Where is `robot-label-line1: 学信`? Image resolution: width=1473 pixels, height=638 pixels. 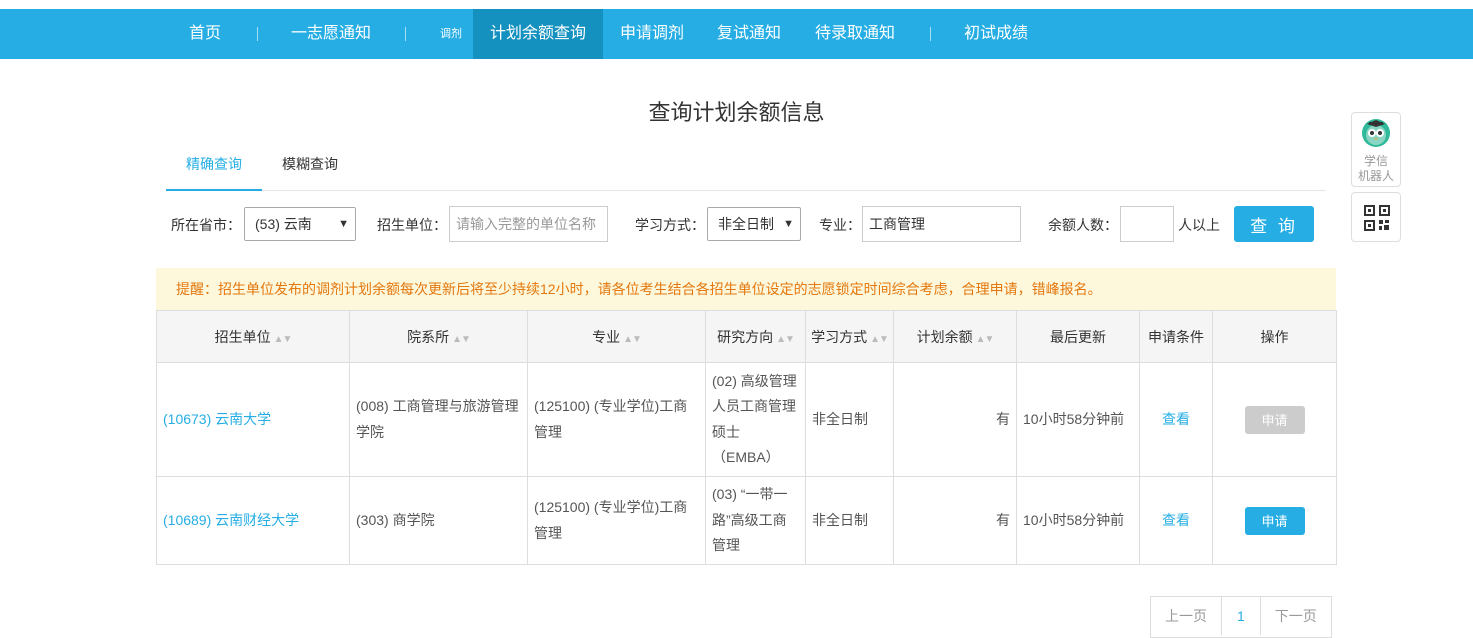
robot-label-line1: 学信 is located at coordinates (1375, 161).